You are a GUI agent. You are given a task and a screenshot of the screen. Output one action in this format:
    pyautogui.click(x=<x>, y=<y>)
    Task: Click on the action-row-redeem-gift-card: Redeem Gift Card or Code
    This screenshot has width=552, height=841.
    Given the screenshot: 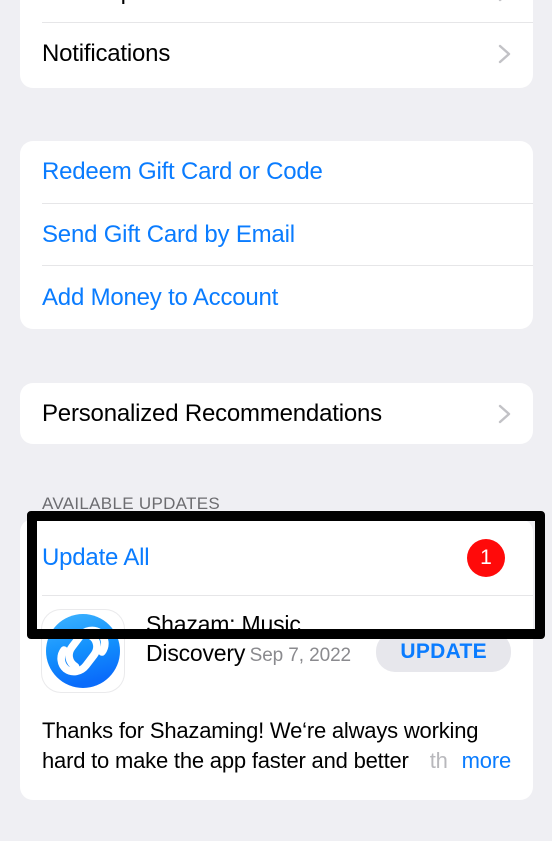 What is the action you would take?
    pyautogui.click(x=276, y=172)
    